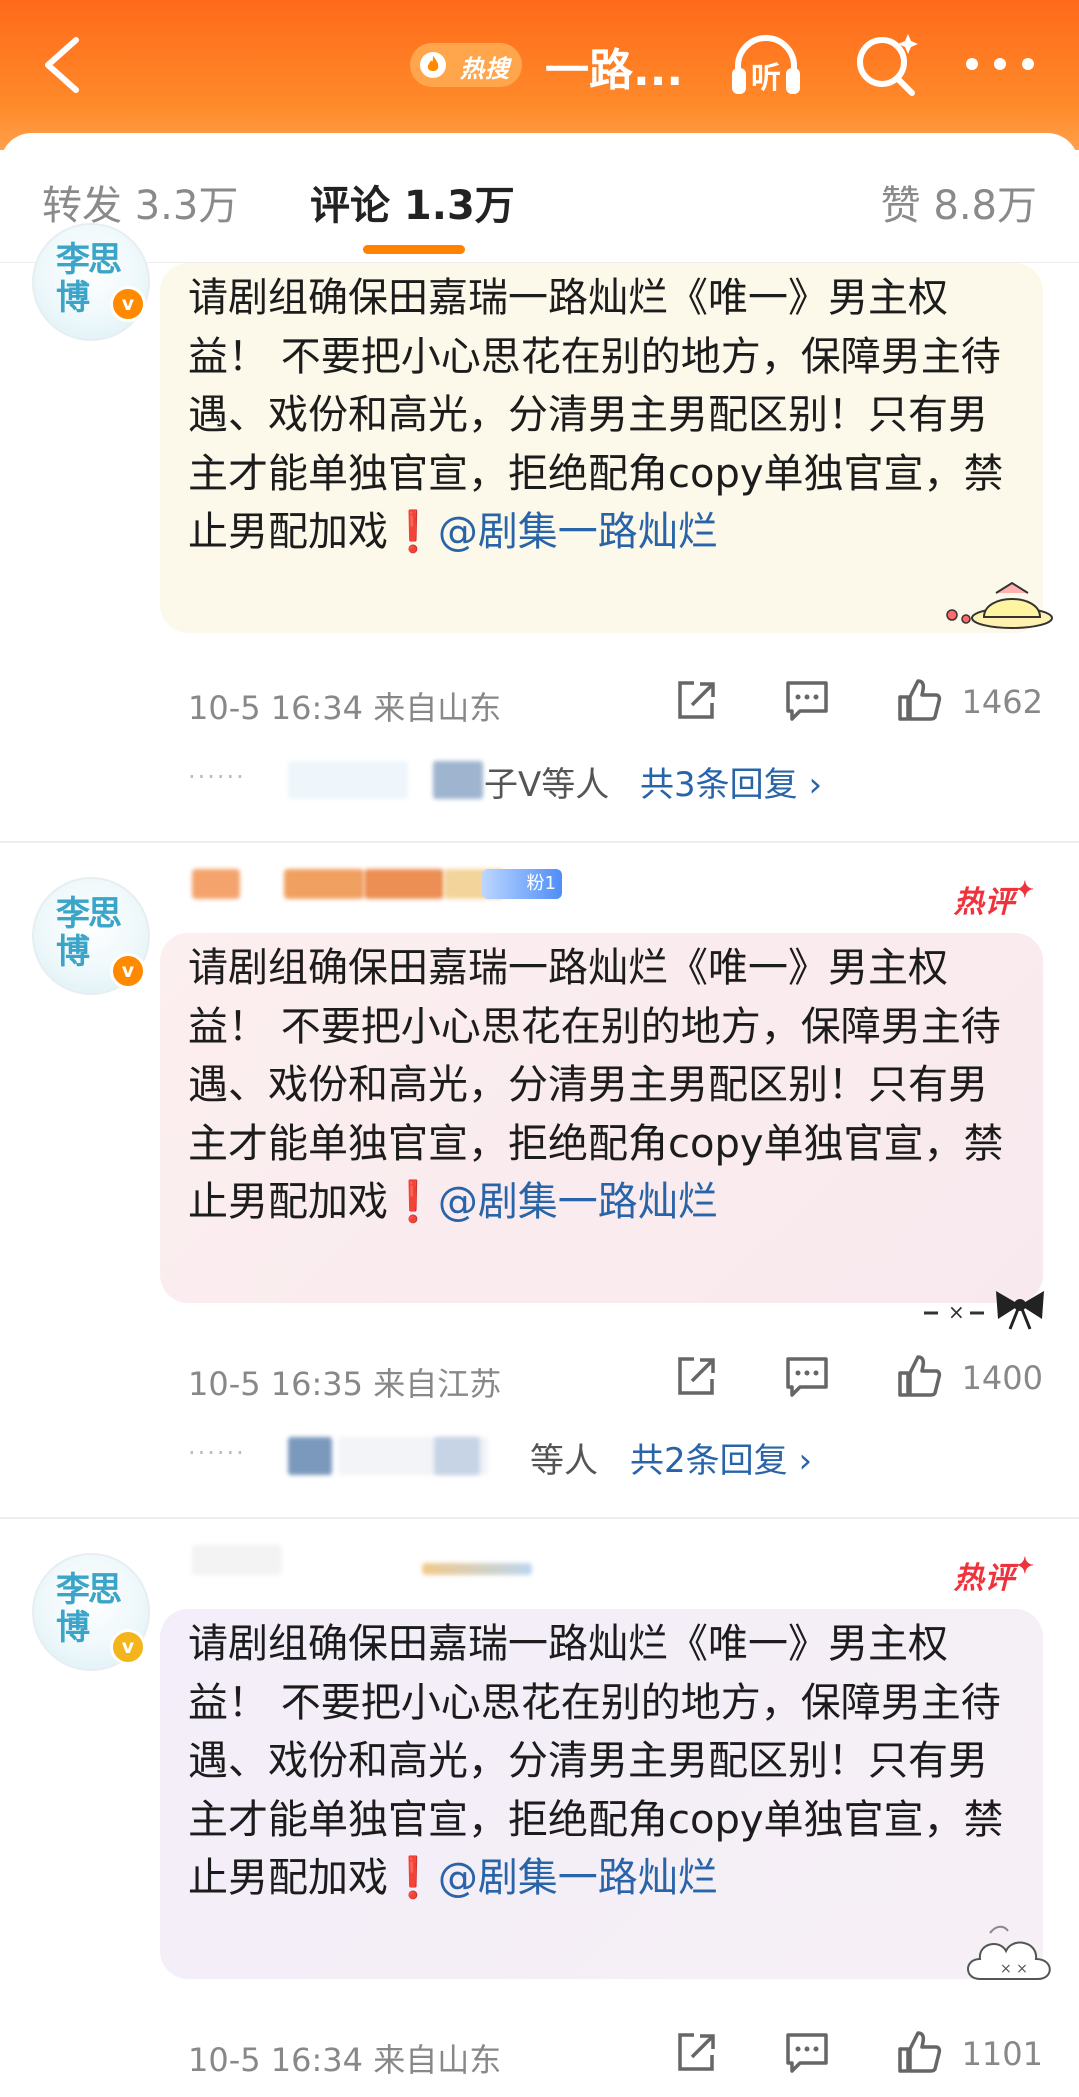  What do you see at coordinates (721, 1457) in the screenshot?
I see `view-replies-link: 共2条回复 ›` at bounding box center [721, 1457].